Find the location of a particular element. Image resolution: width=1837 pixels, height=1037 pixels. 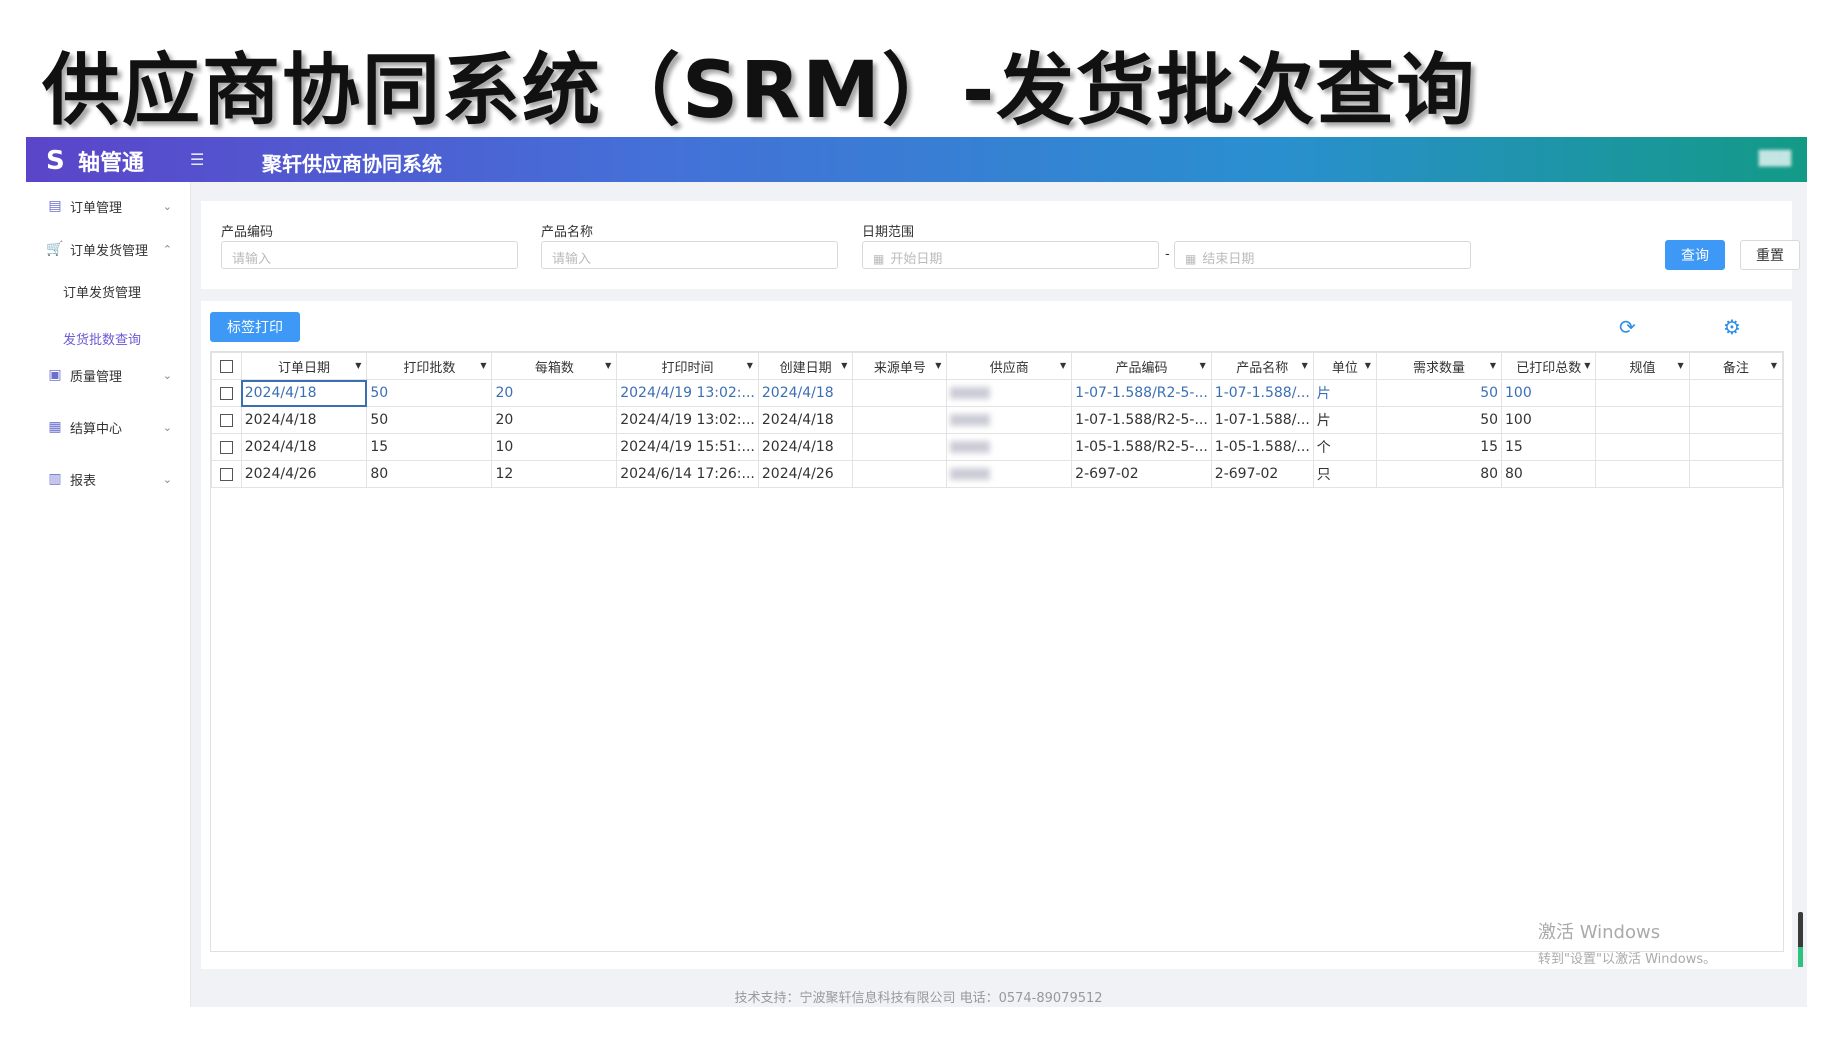

column-header: 单位 ▼ is located at coordinates (1344, 366).